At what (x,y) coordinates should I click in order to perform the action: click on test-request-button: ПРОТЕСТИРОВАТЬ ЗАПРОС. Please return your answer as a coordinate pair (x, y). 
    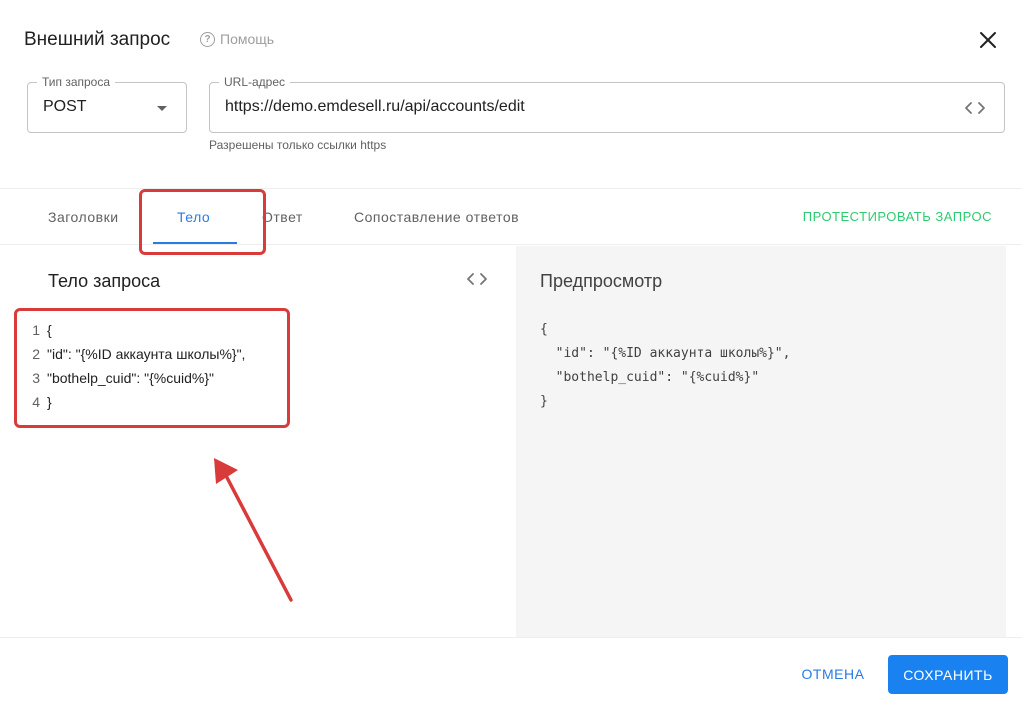
    Looking at the image, I should click on (897, 216).